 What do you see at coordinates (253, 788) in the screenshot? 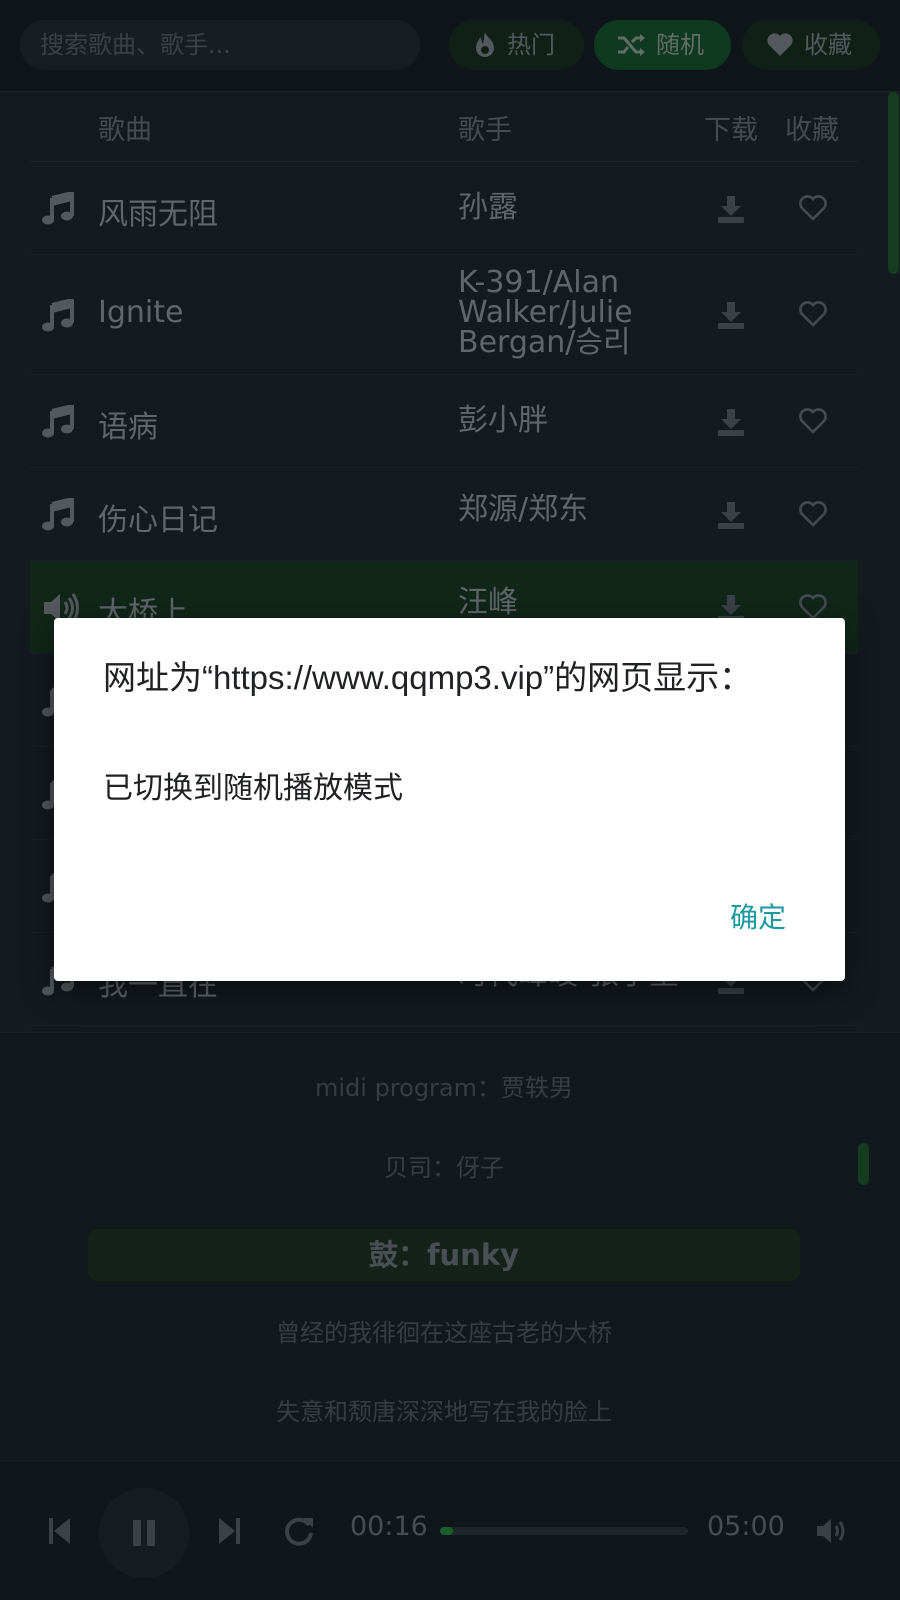
I see `dialog-message: 已切换到随机播放模式` at bounding box center [253, 788].